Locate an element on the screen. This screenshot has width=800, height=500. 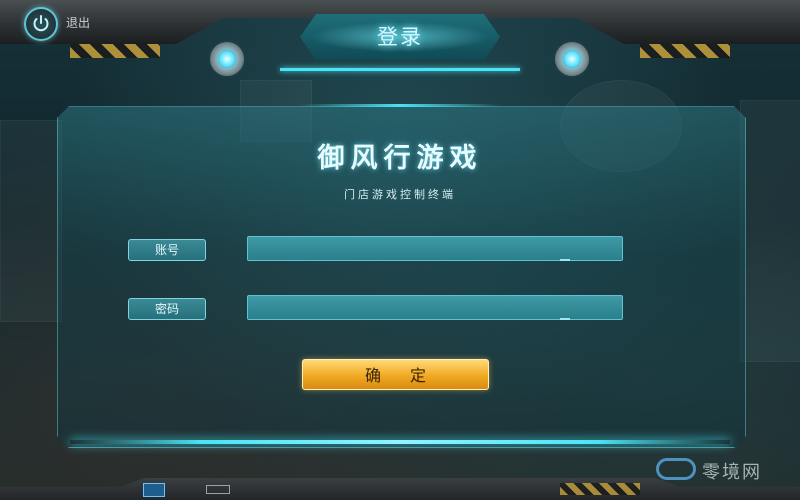
account-input is located at coordinates (435, 248).